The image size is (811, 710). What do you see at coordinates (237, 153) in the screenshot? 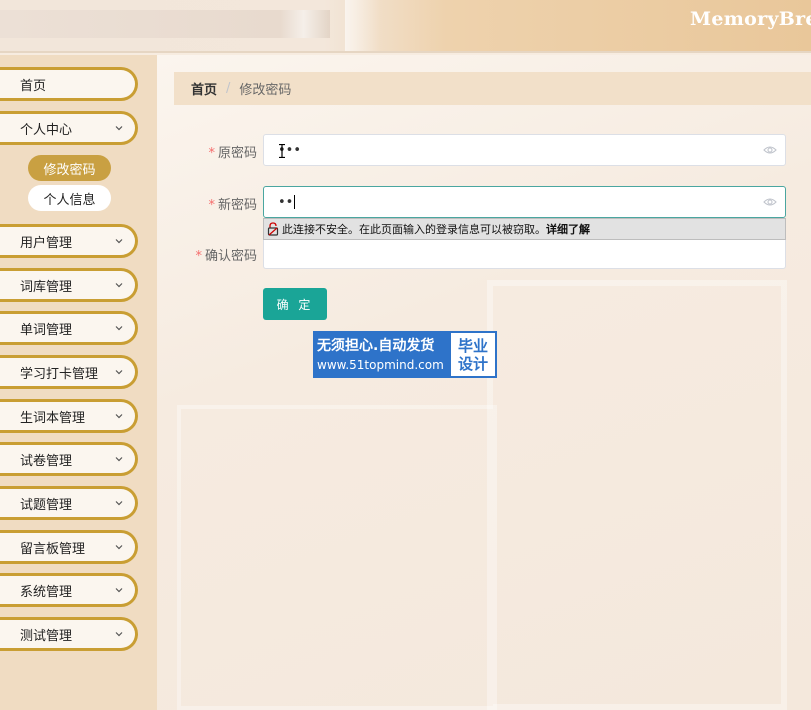
I see `old-password-label-text: 原密码` at bounding box center [237, 153].